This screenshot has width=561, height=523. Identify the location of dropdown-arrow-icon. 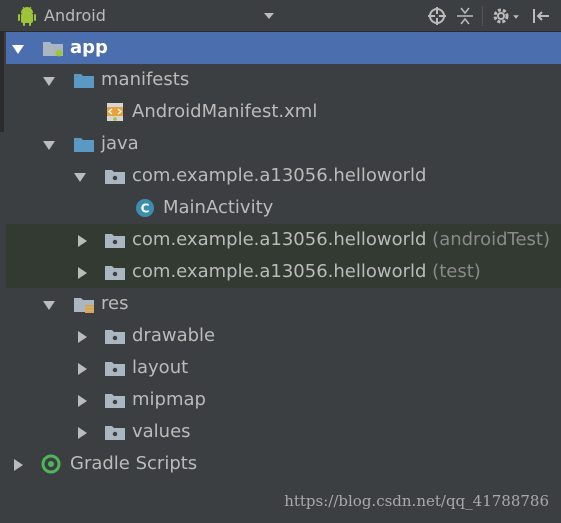
(269, 16).